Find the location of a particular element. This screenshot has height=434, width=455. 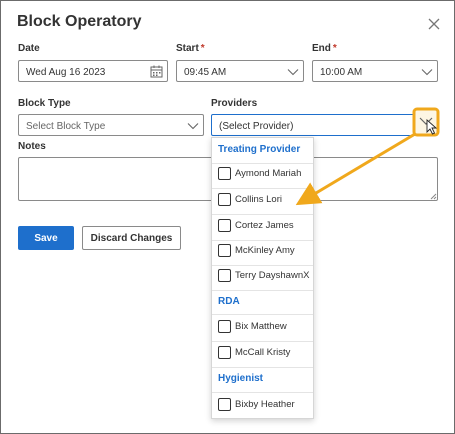

group-hygienist: Hygienist is located at coordinates (241, 378).